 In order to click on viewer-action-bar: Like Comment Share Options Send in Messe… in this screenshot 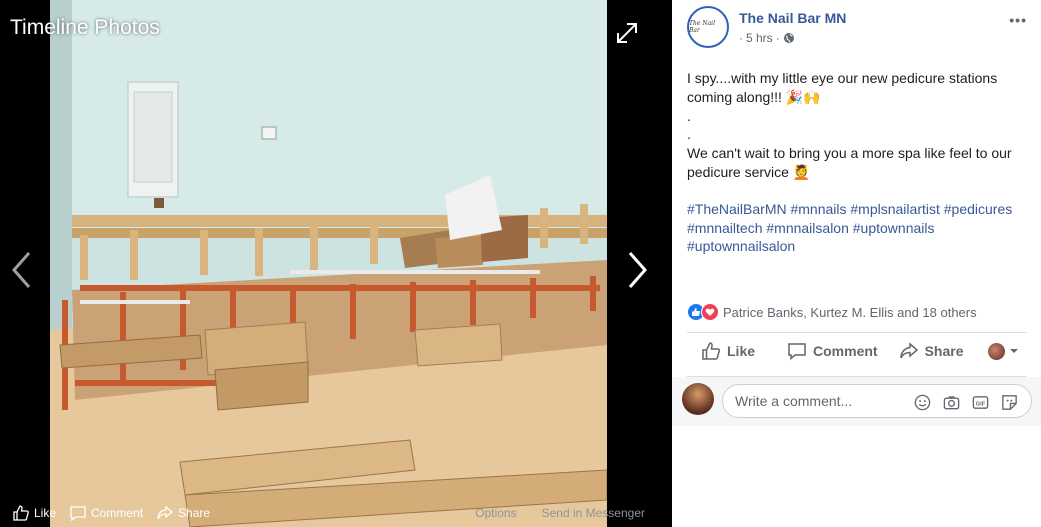, I will do `click(336, 513)`.